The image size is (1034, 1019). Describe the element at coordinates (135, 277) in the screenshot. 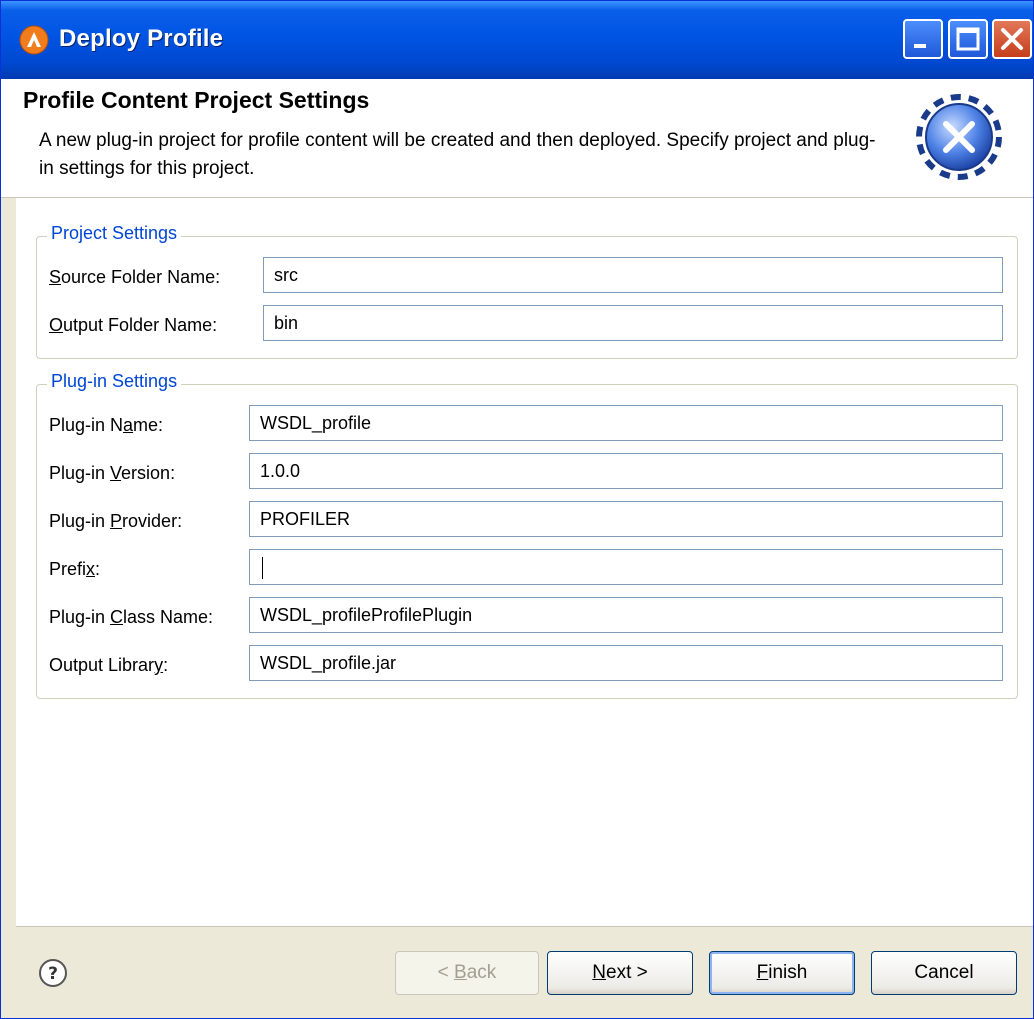

I see `source-folder-label: Source Folder Name:` at that location.